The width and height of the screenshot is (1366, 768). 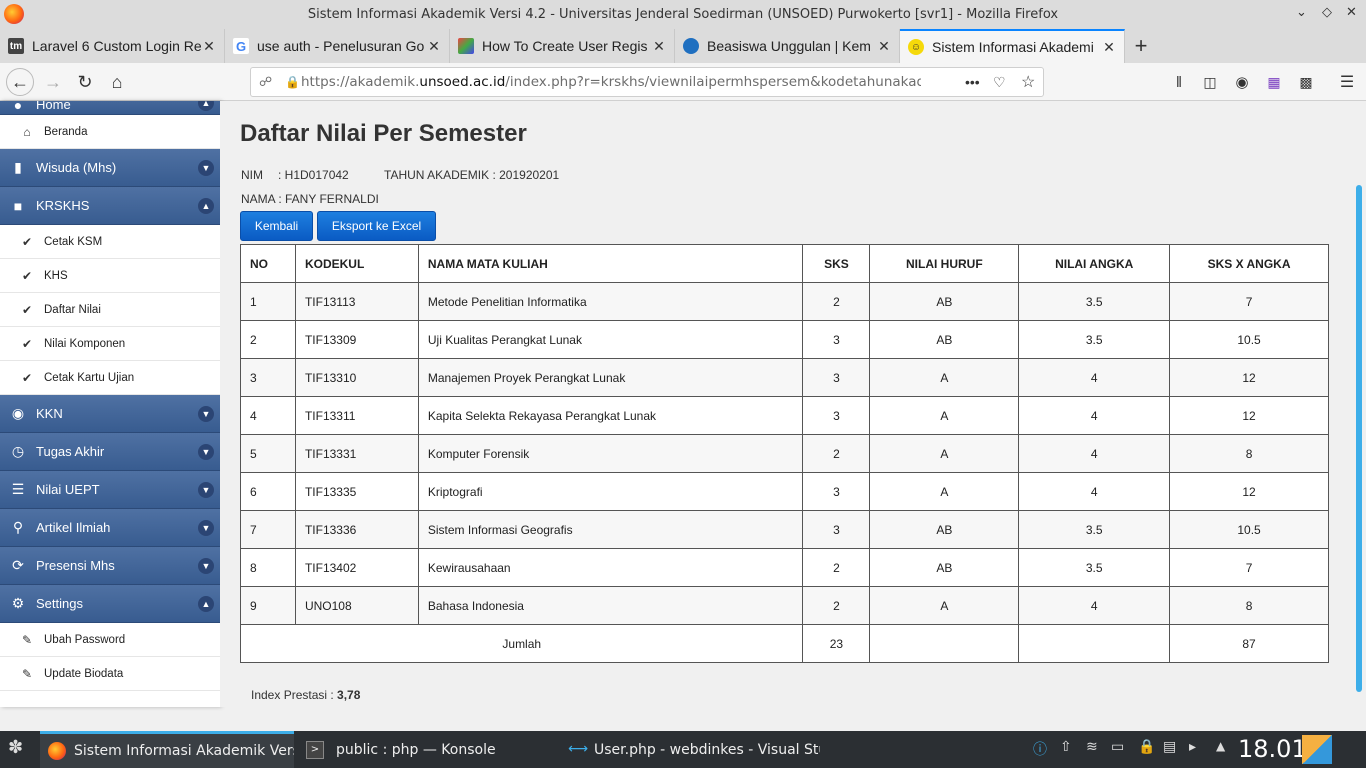 What do you see at coordinates (944, 529) in the screenshot?
I see `cell-nilai-huruf: AB` at bounding box center [944, 529].